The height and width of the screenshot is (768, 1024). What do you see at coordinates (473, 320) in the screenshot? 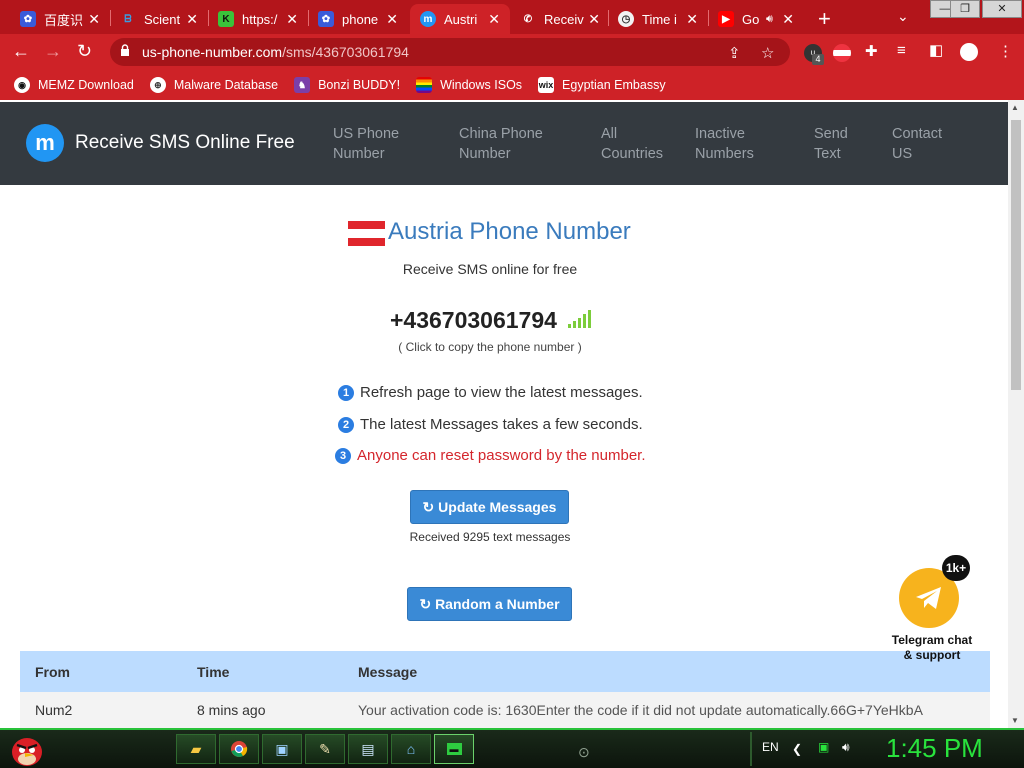
I see `phone-number: +436703061794` at bounding box center [473, 320].